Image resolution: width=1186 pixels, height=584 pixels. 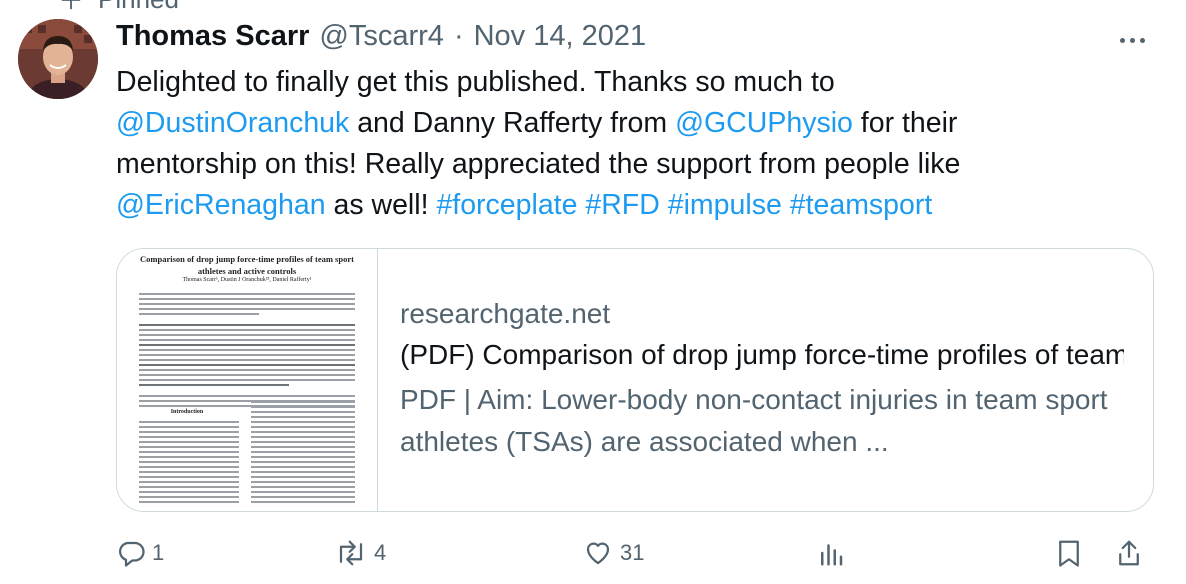 I want to click on hashtag-link: #forceplate, so click(x=506, y=205).